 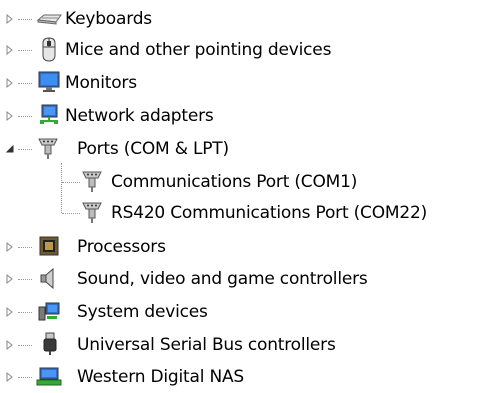 What do you see at coordinates (10, 149) in the screenshot?
I see `collapse-arrow-icon` at bounding box center [10, 149].